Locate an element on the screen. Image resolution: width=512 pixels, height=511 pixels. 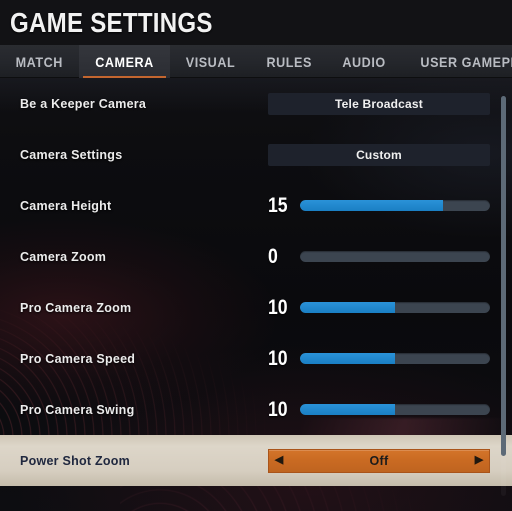
tab-user-gameplay: USER GAMEPLAY is located at coordinates (456, 61).